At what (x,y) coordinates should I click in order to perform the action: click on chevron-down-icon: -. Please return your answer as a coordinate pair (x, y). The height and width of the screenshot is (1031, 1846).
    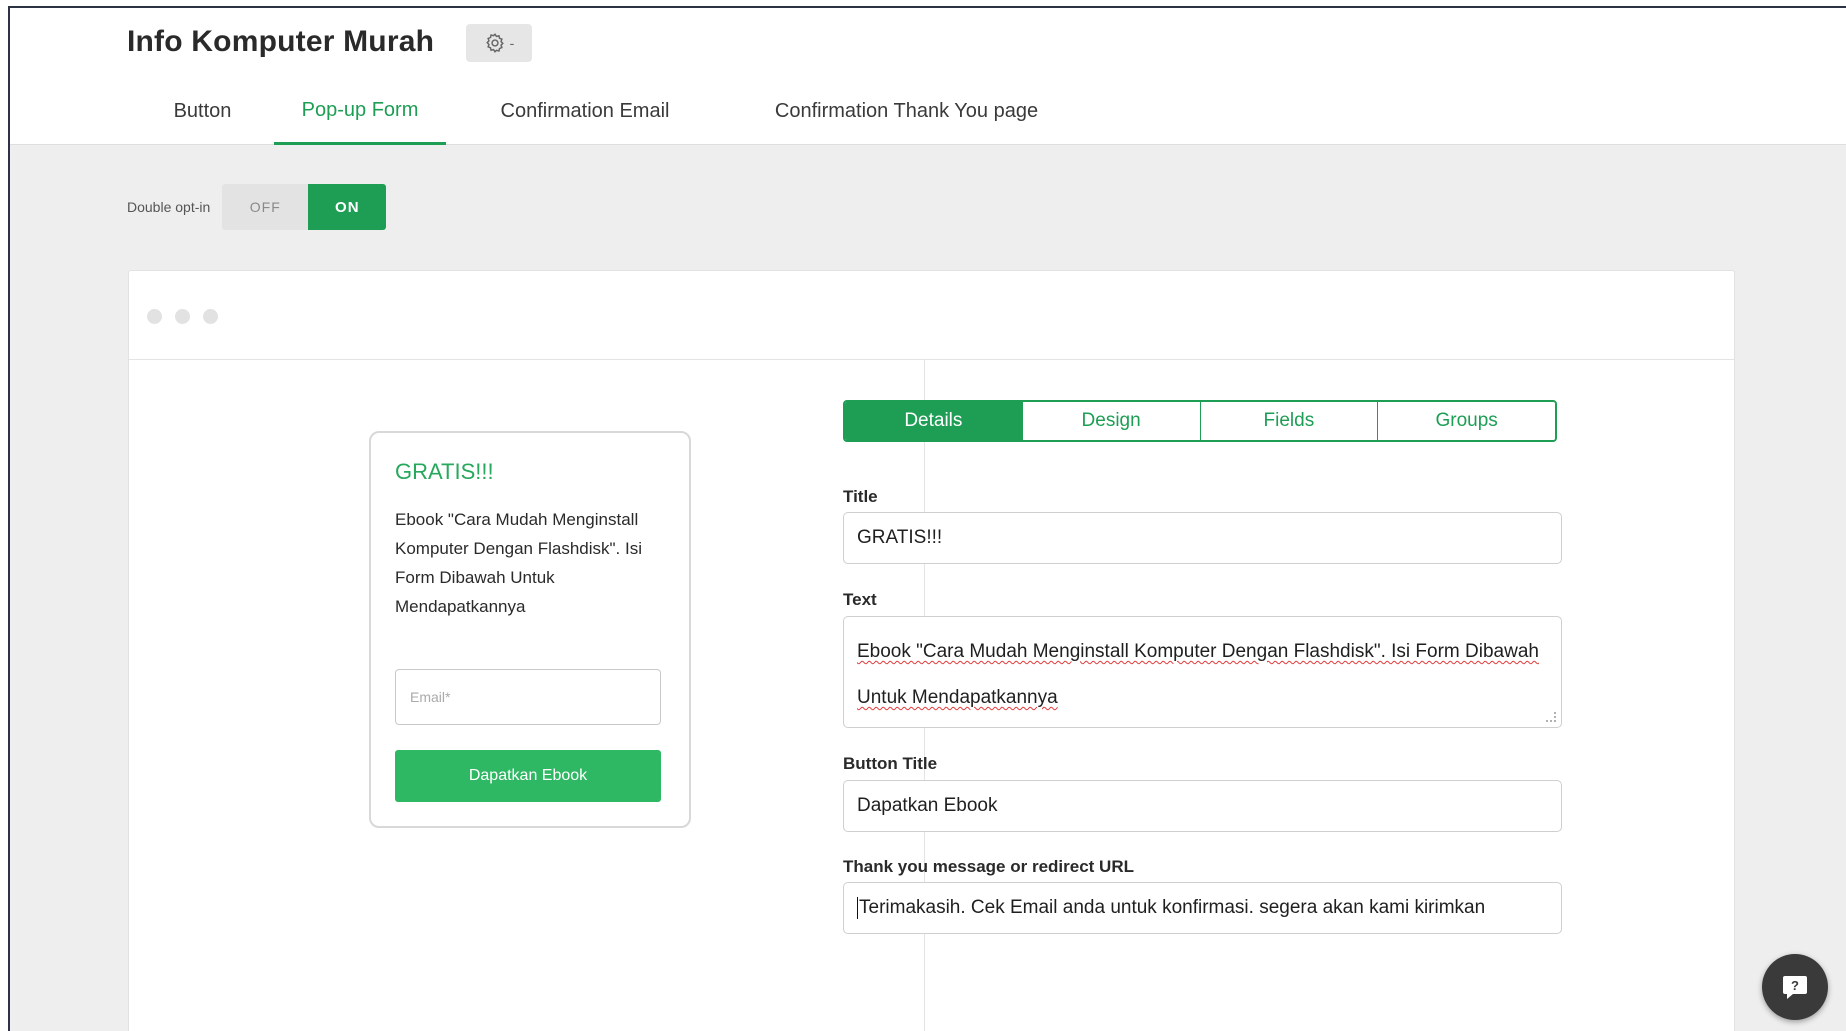
    Looking at the image, I should click on (512, 43).